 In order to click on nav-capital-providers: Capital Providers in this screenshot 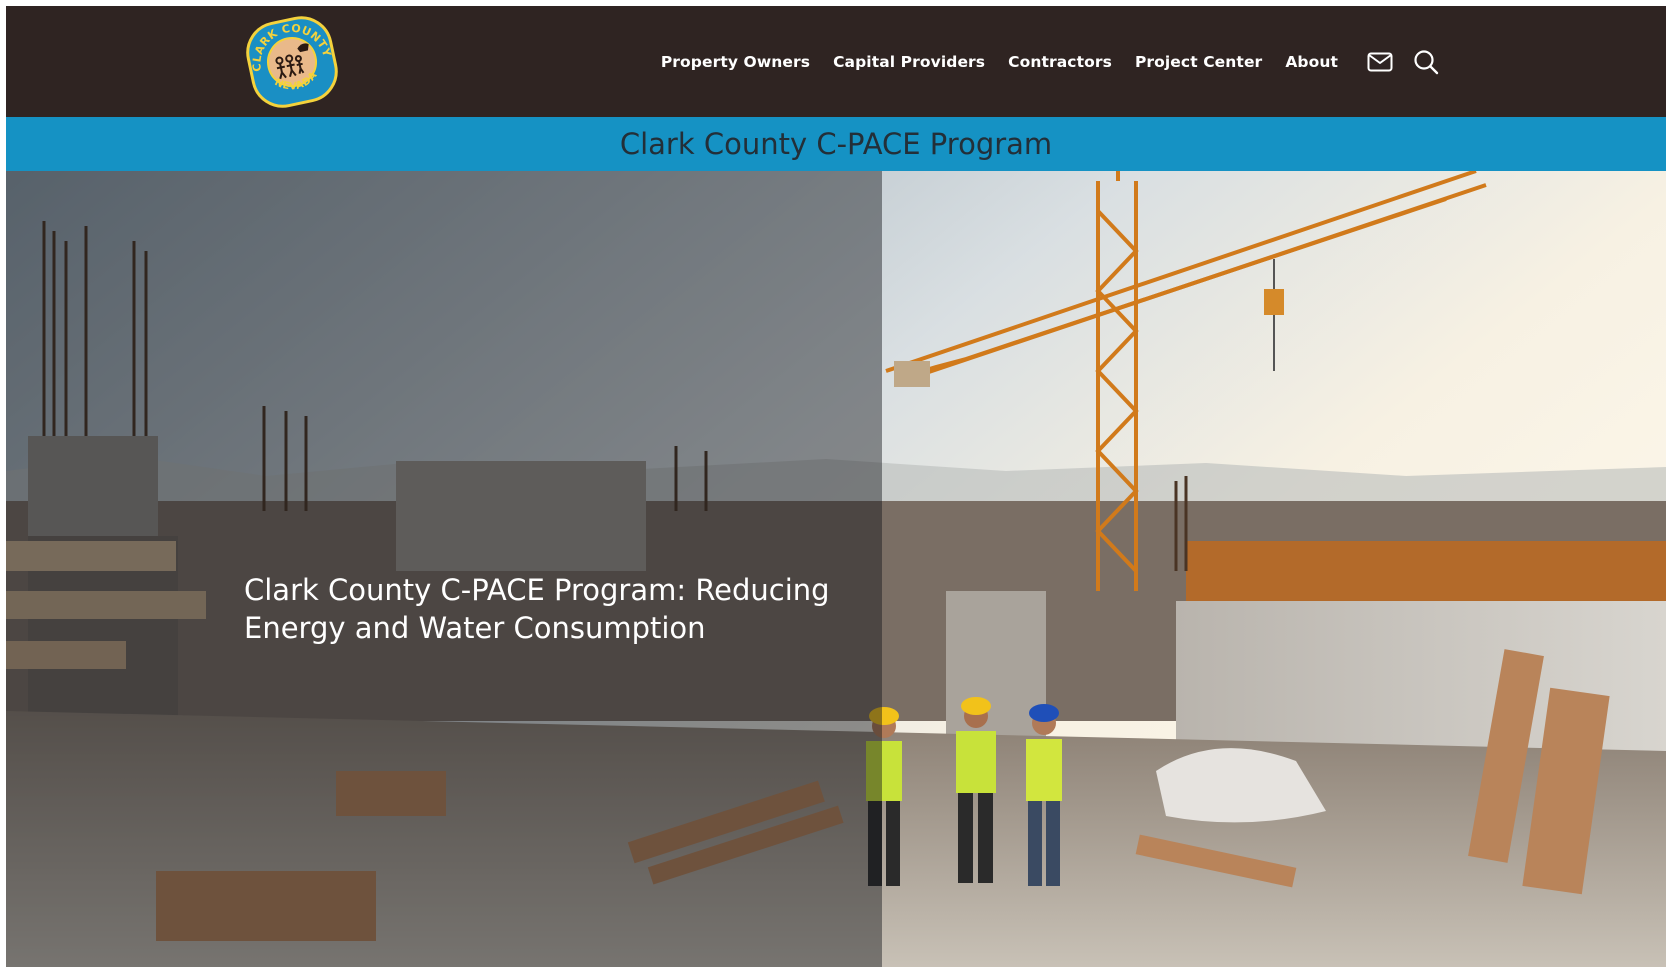, I will do `click(909, 62)`.